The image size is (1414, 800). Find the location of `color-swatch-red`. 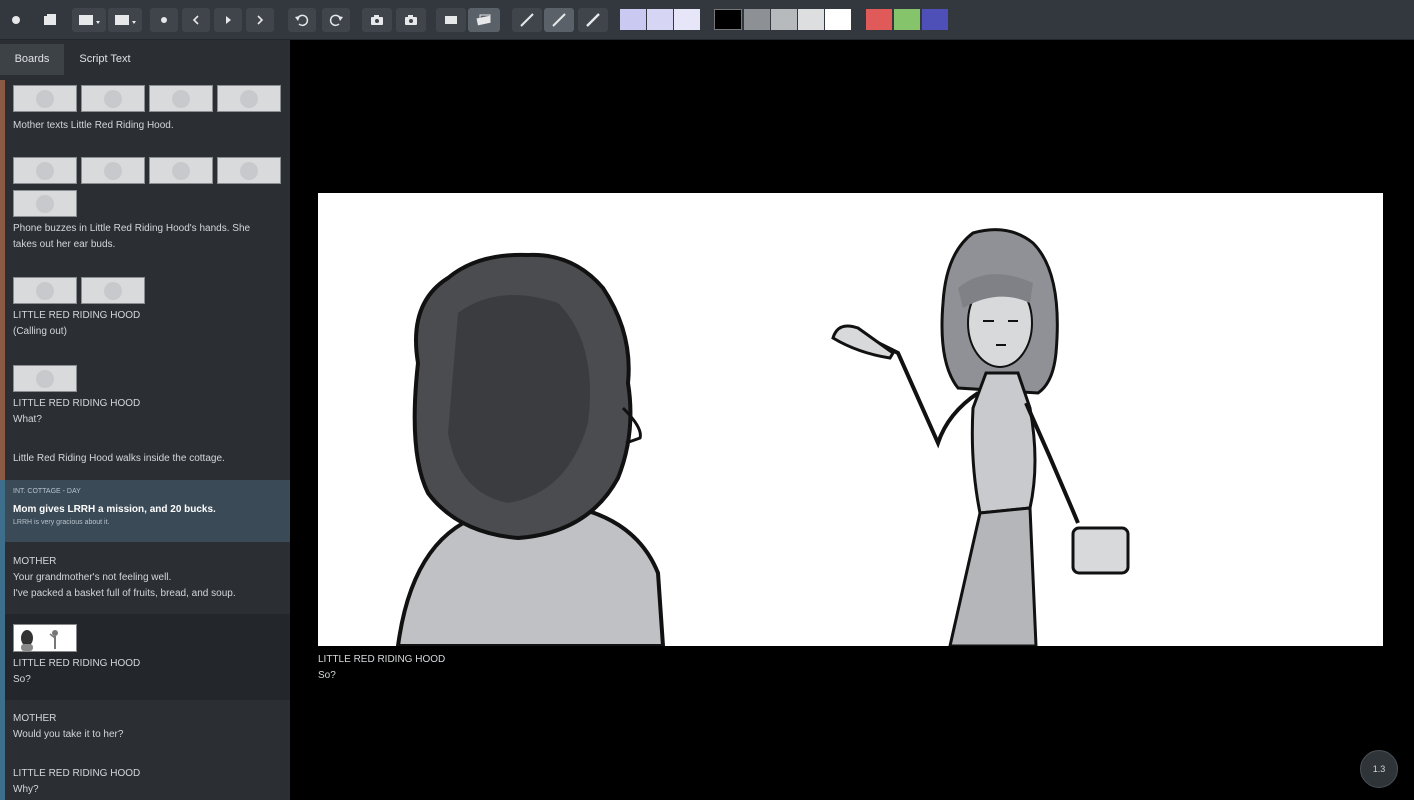

color-swatch-red is located at coordinates (879, 19).